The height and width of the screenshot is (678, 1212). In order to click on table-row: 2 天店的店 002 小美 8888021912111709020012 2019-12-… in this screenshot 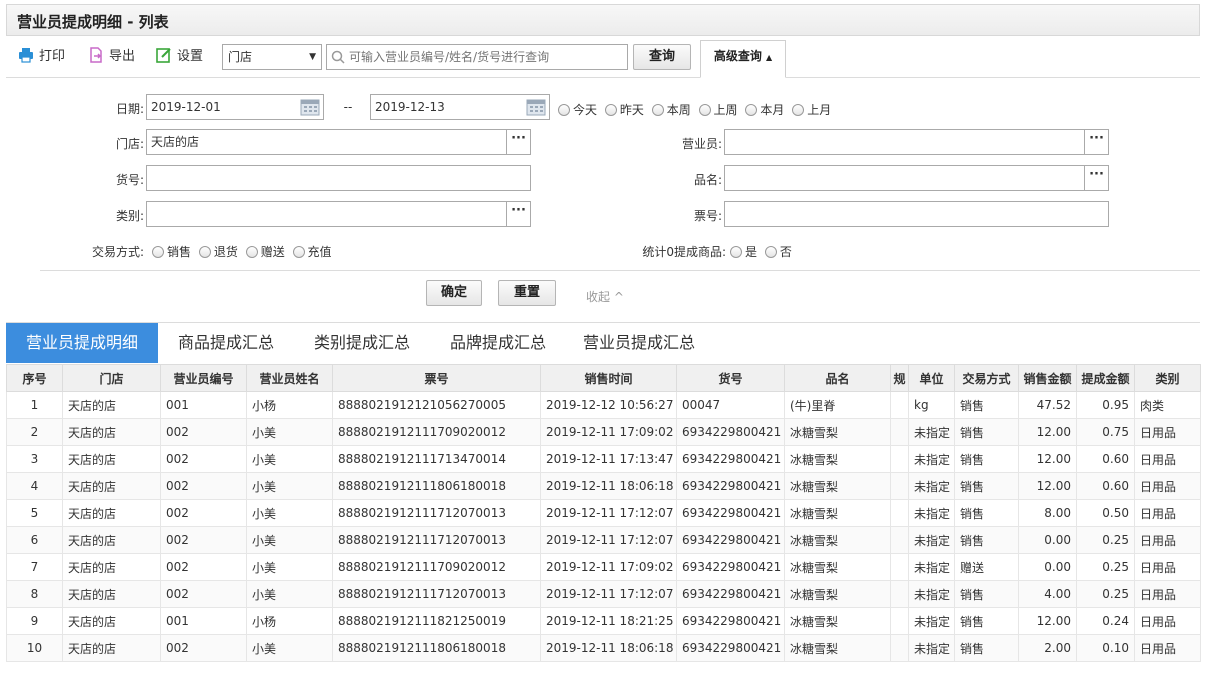, I will do `click(603, 432)`.